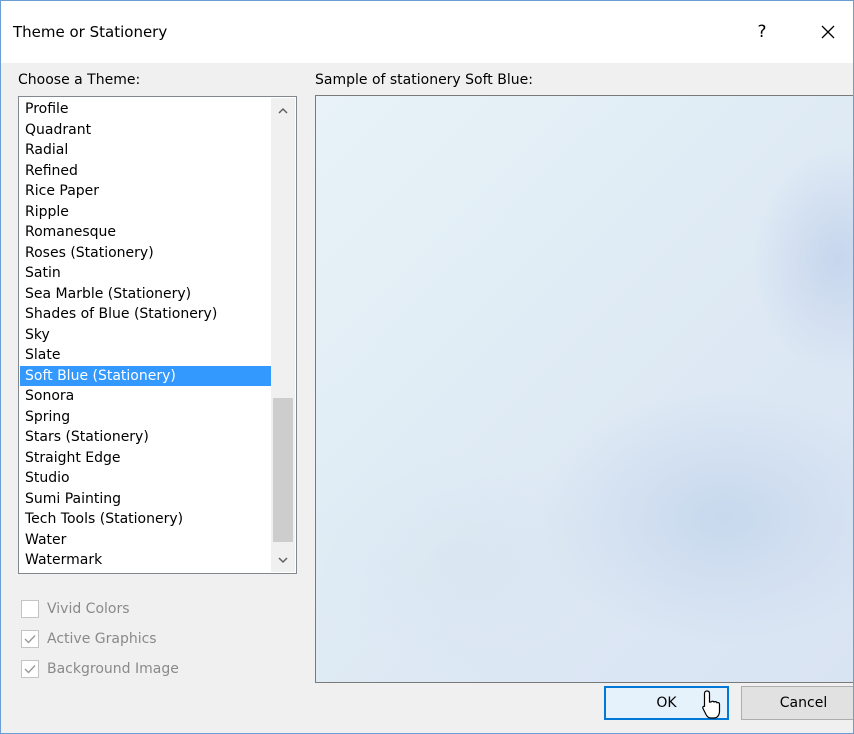 This screenshot has width=854, height=734. What do you see at coordinates (79, 80) in the screenshot?
I see `theme-list-label: Choose a Theme:` at bounding box center [79, 80].